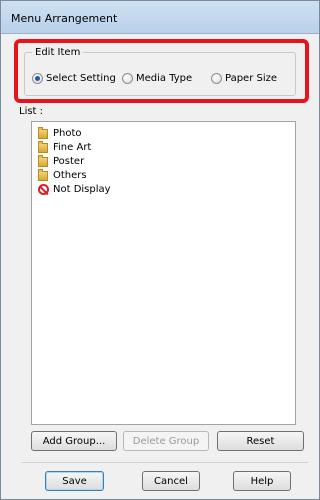  Describe the element at coordinates (43, 189) in the screenshot. I see `no-entry-icon` at that location.